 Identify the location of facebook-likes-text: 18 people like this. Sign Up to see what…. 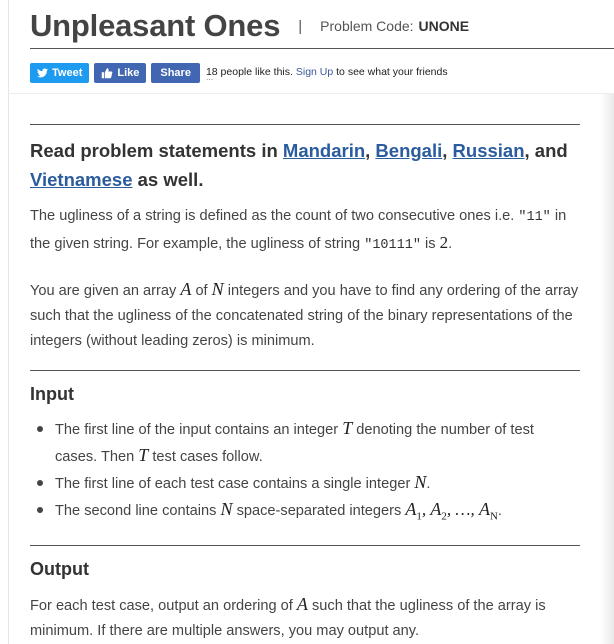
(337, 73).